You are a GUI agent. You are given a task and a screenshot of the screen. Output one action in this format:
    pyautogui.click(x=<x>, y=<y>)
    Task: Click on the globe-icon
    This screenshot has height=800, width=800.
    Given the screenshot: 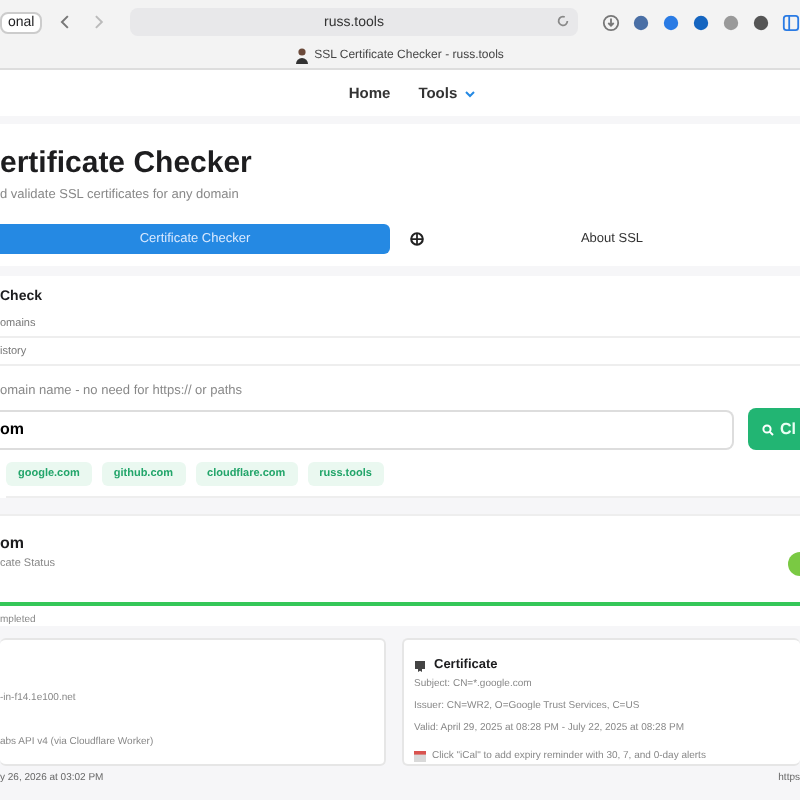 What is the action you would take?
    pyautogui.click(x=417, y=239)
    